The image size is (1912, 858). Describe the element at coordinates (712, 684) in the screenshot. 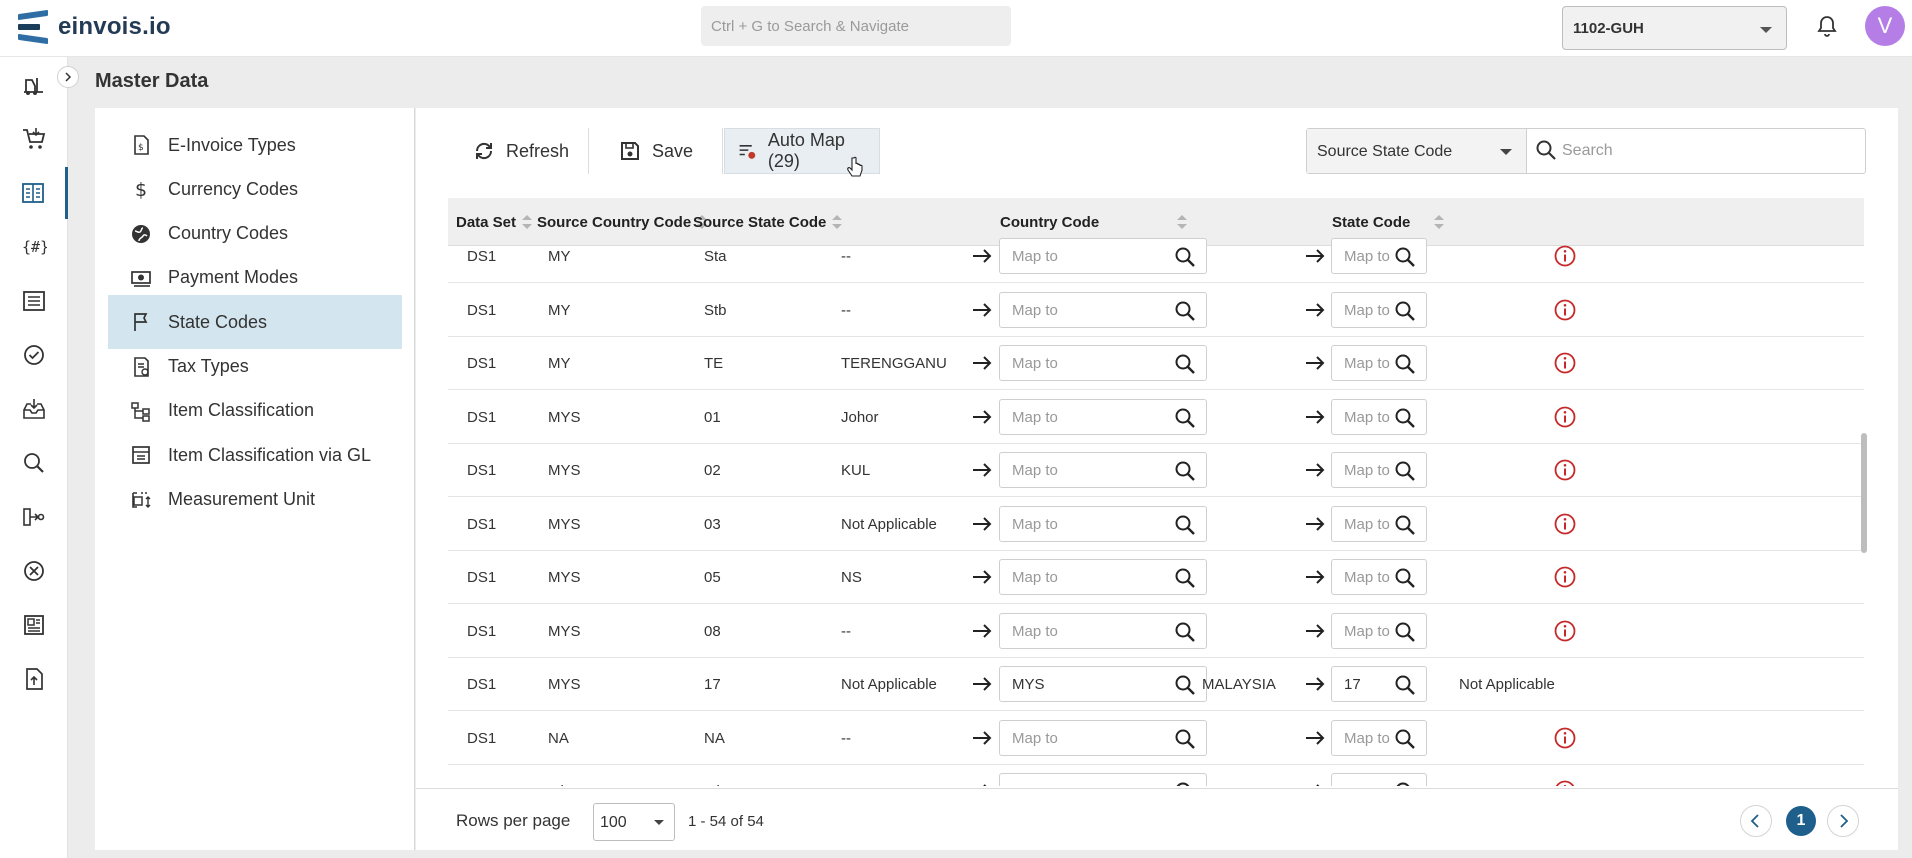

I see `cell-source-state-code: 17` at that location.